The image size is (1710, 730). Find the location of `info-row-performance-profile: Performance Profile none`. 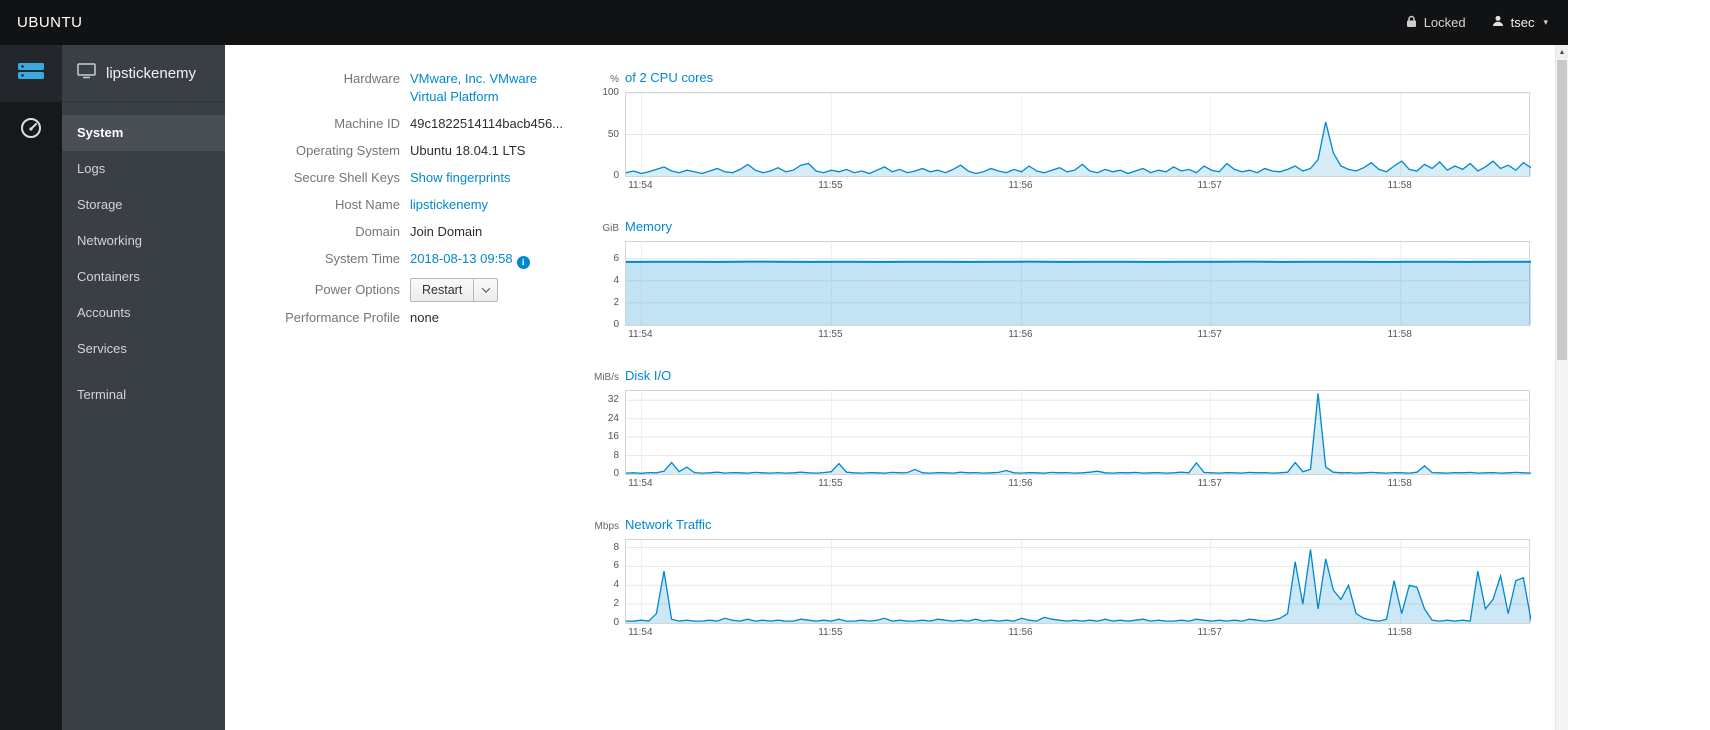

info-row-performance-profile: Performance Profile none is located at coordinates (405, 318).